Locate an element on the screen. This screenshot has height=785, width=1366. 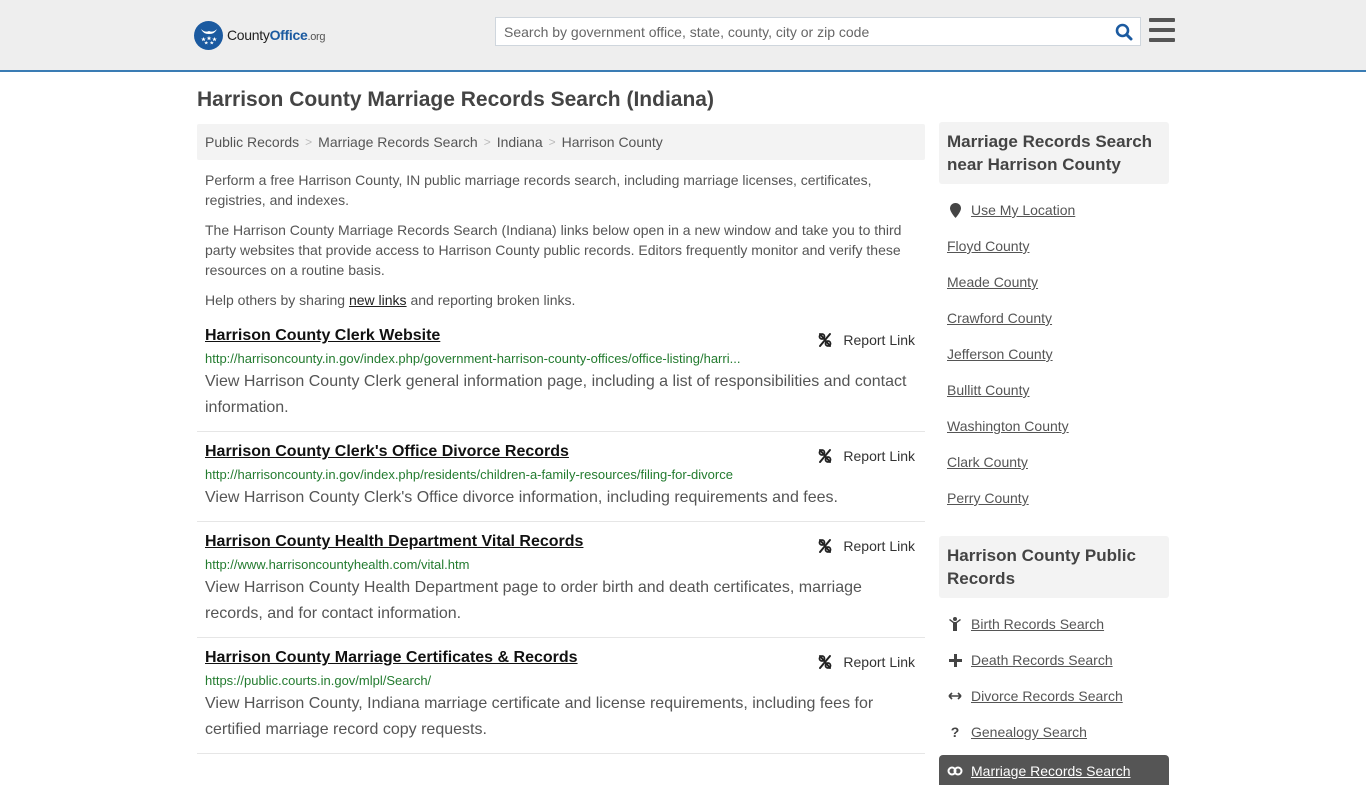
public-record-item: Divorce Records Search is located at coordinates (1054, 696).